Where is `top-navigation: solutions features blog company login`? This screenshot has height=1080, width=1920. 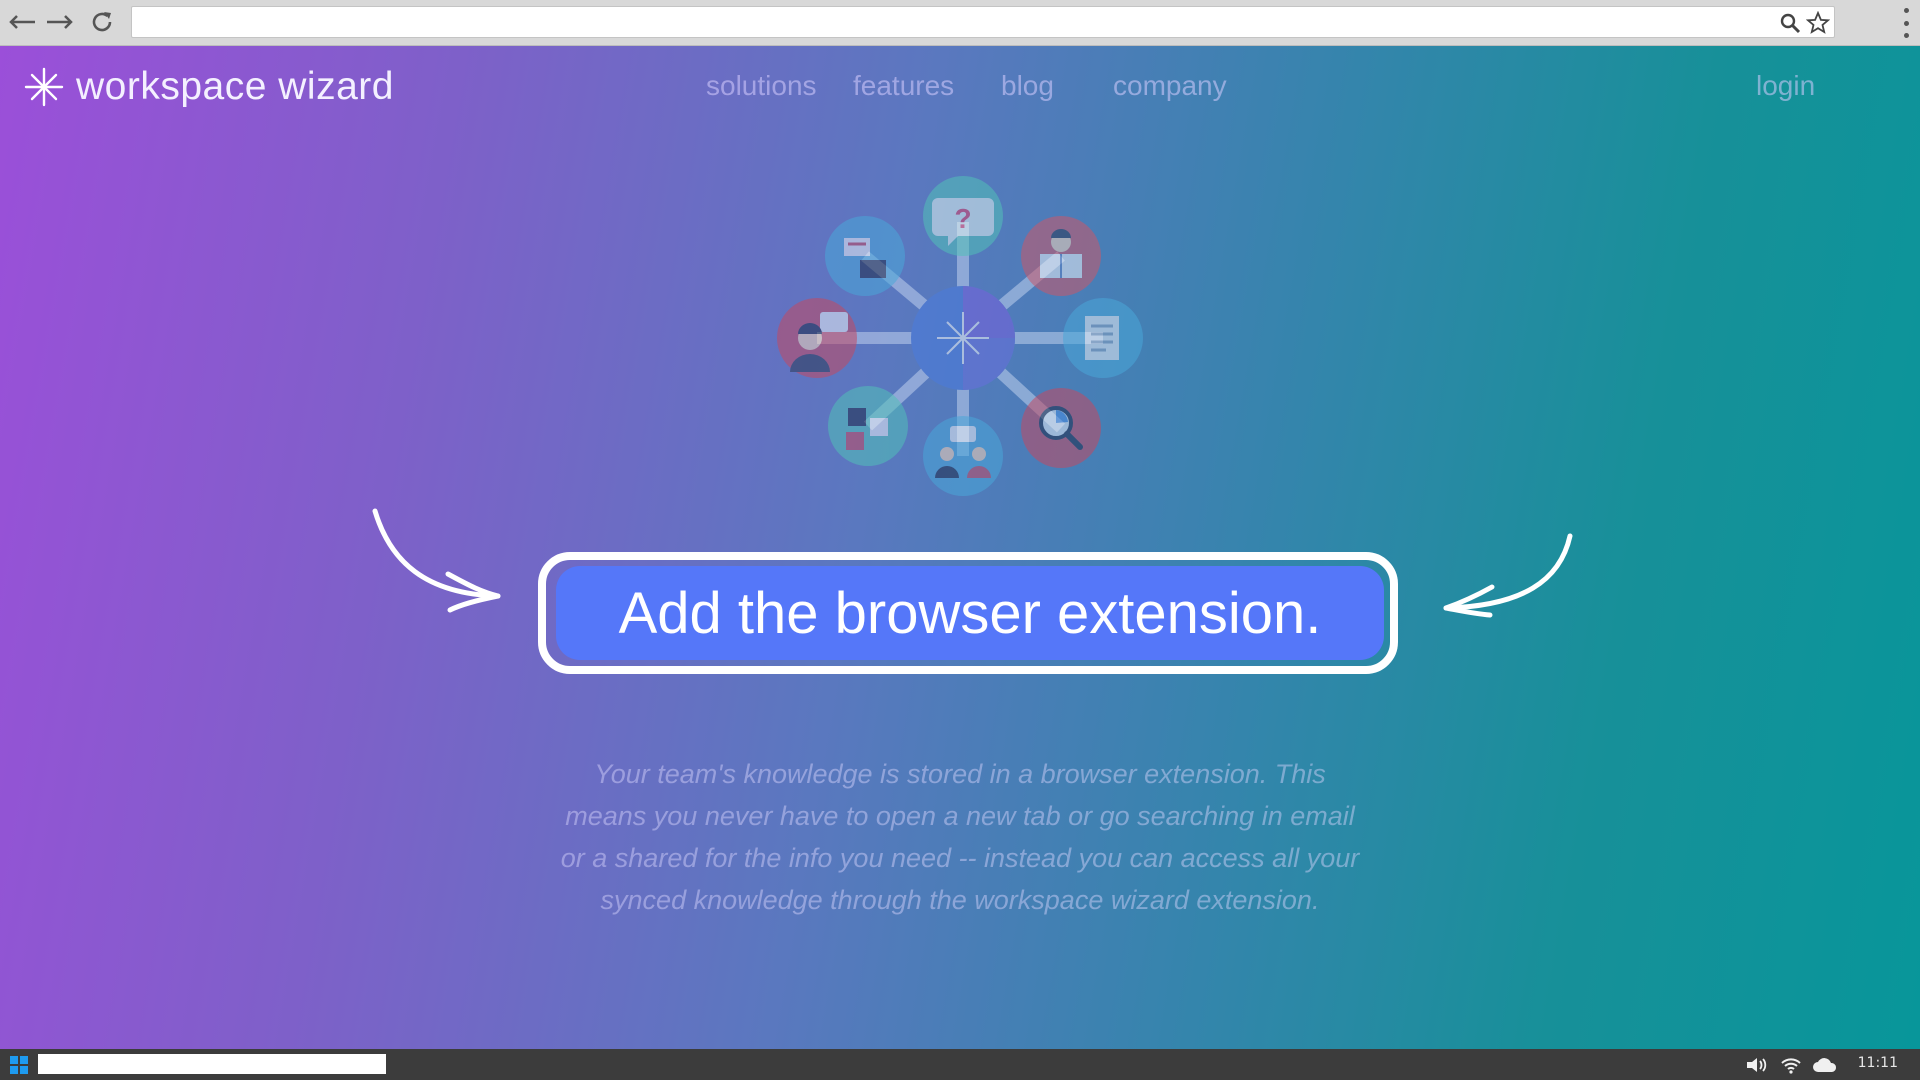 top-navigation: solutions features blog company login is located at coordinates (960, 90).